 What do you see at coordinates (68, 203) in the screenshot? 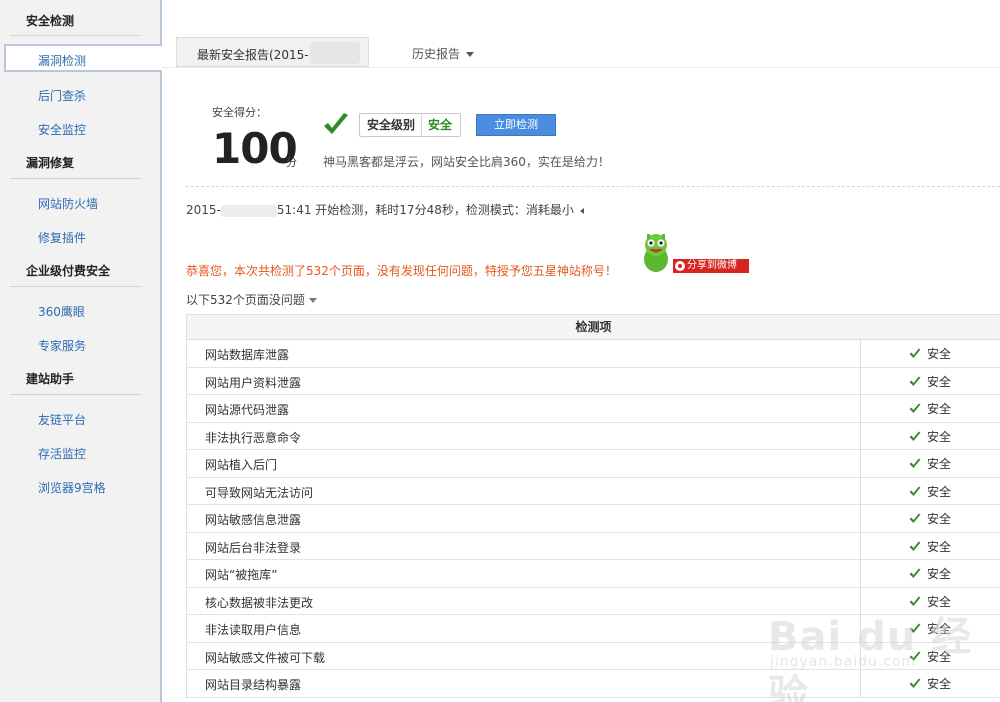
I see `sidebar-item-firewall: 网站防火墙` at bounding box center [68, 203].